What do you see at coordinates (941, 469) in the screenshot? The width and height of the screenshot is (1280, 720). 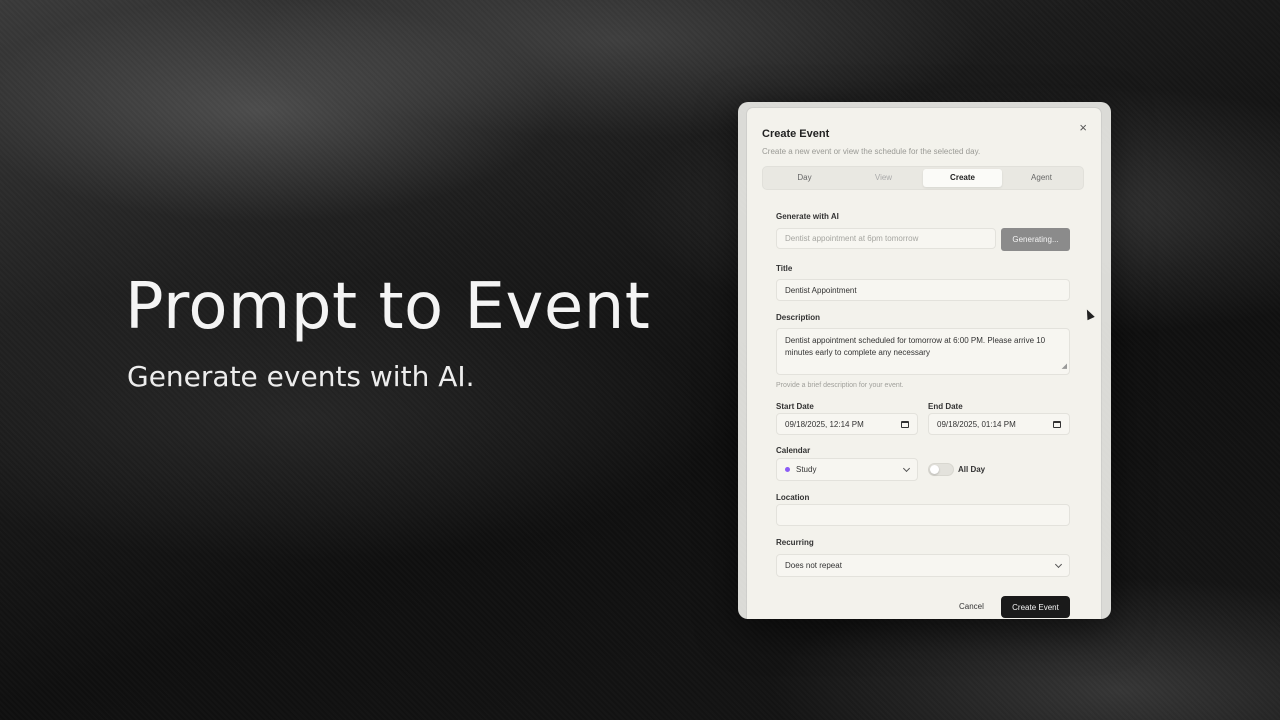 I see `all-day-toggle` at bounding box center [941, 469].